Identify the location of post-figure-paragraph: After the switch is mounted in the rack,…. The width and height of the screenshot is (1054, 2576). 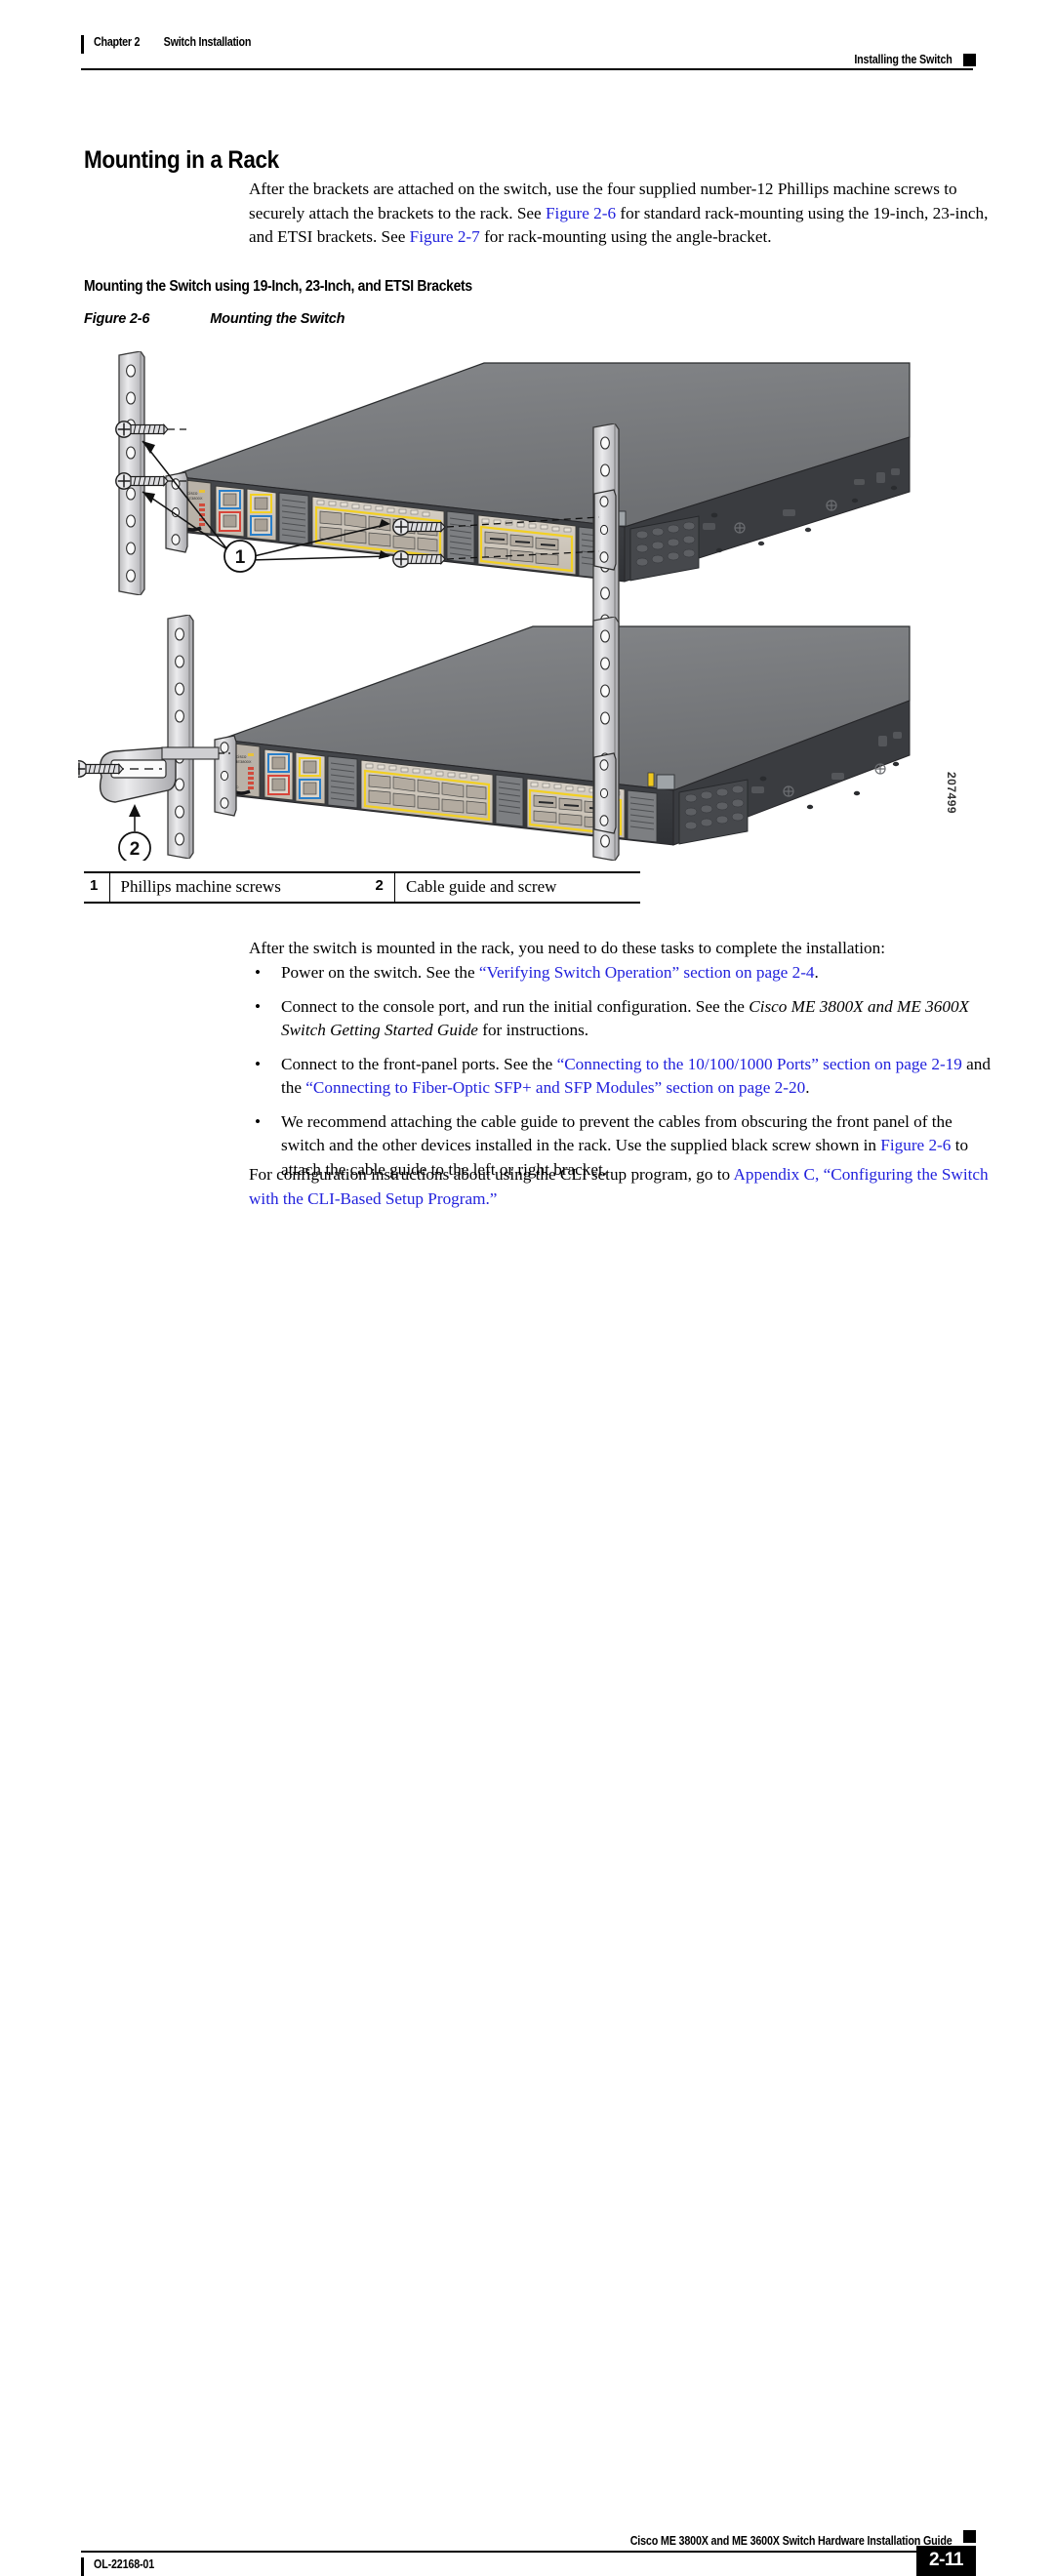
(567, 948).